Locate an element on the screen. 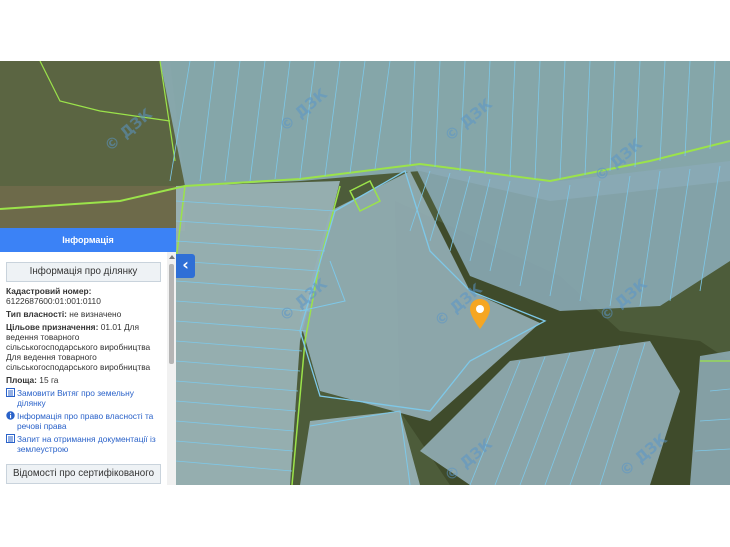 Image resolution: width=730 pixels, height=547 pixels. area-label: Площа: is located at coordinates (21, 380).